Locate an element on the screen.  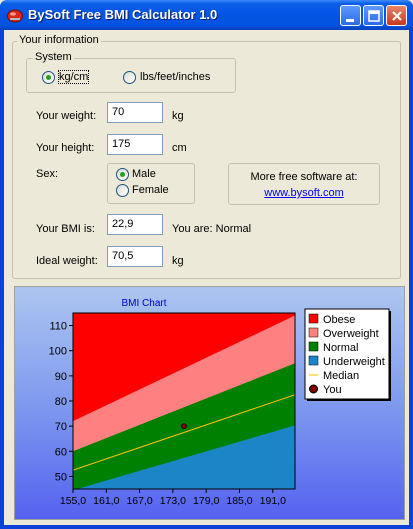
window-title: BySoft Free BMI Calculator 1.0 is located at coordinates (123, 14).